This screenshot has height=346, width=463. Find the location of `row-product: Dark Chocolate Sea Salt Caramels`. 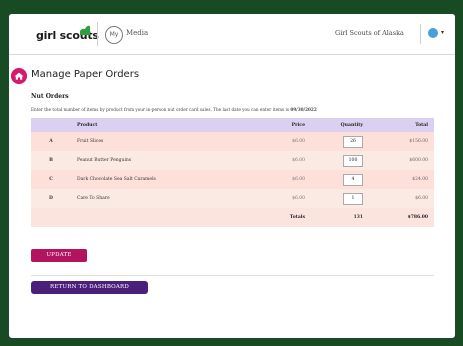

row-product: Dark Chocolate Sea Salt Caramels is located at coordinates (146, 179).